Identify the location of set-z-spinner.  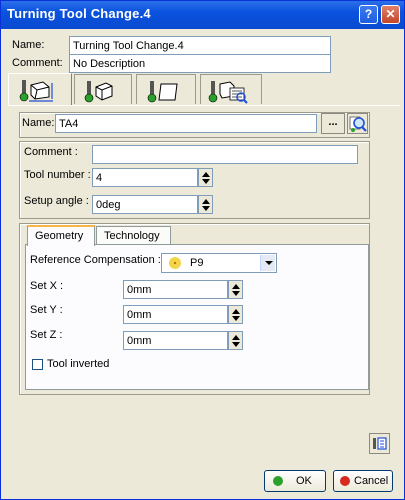
(235, 340).